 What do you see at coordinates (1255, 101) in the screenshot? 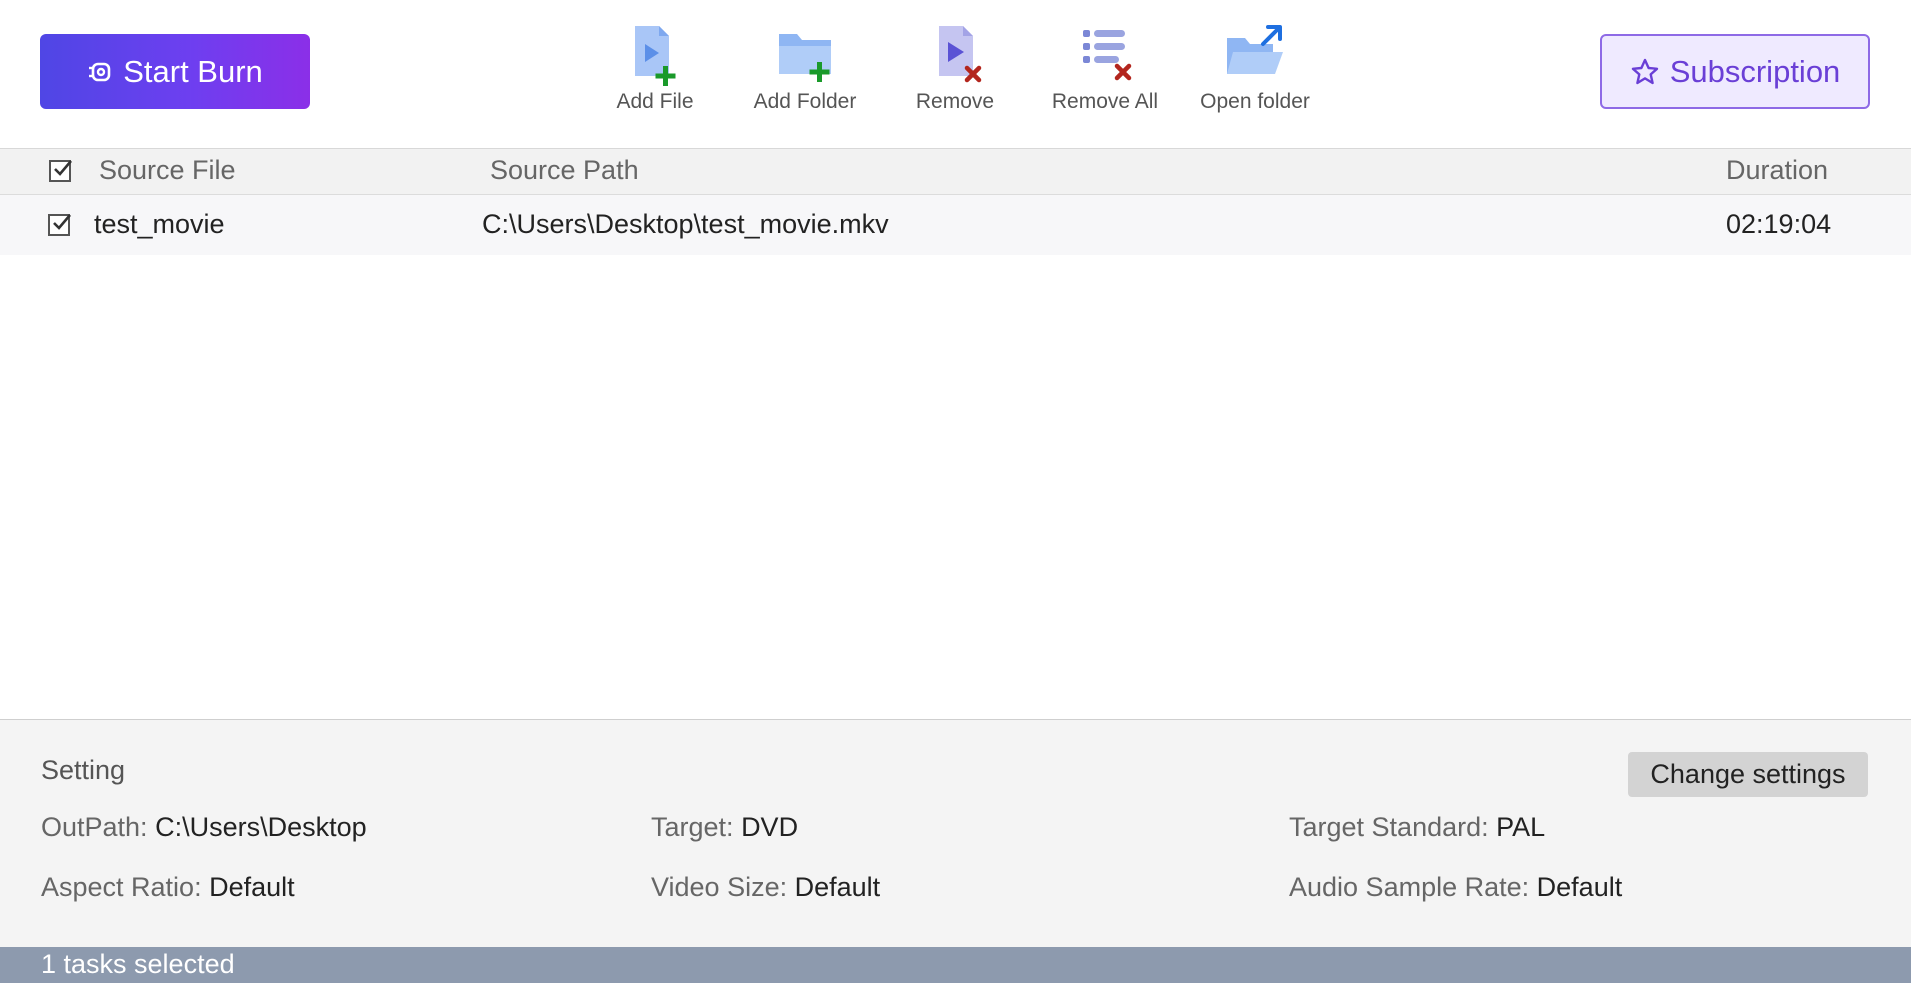
I see `open-folder-label: Open folder` at bounding box center [1255, 101].